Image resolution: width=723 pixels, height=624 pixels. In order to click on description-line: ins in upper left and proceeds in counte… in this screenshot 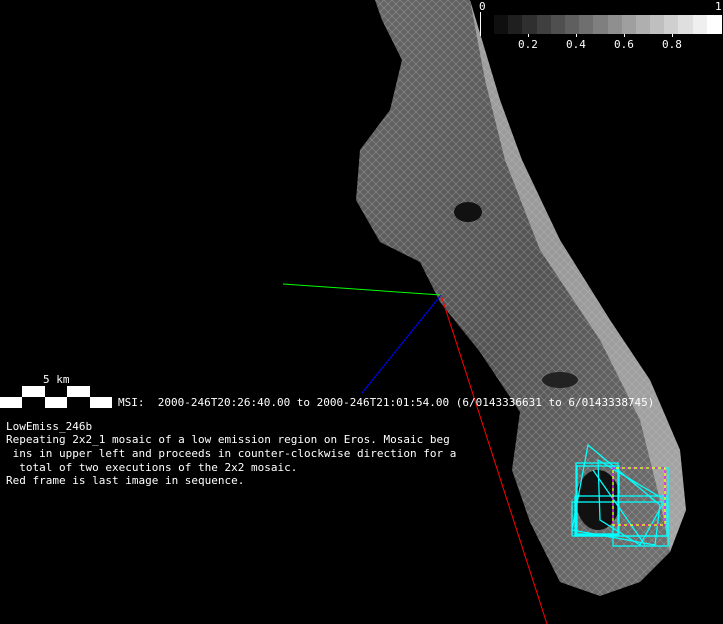, I will do `click(231, 453)`.